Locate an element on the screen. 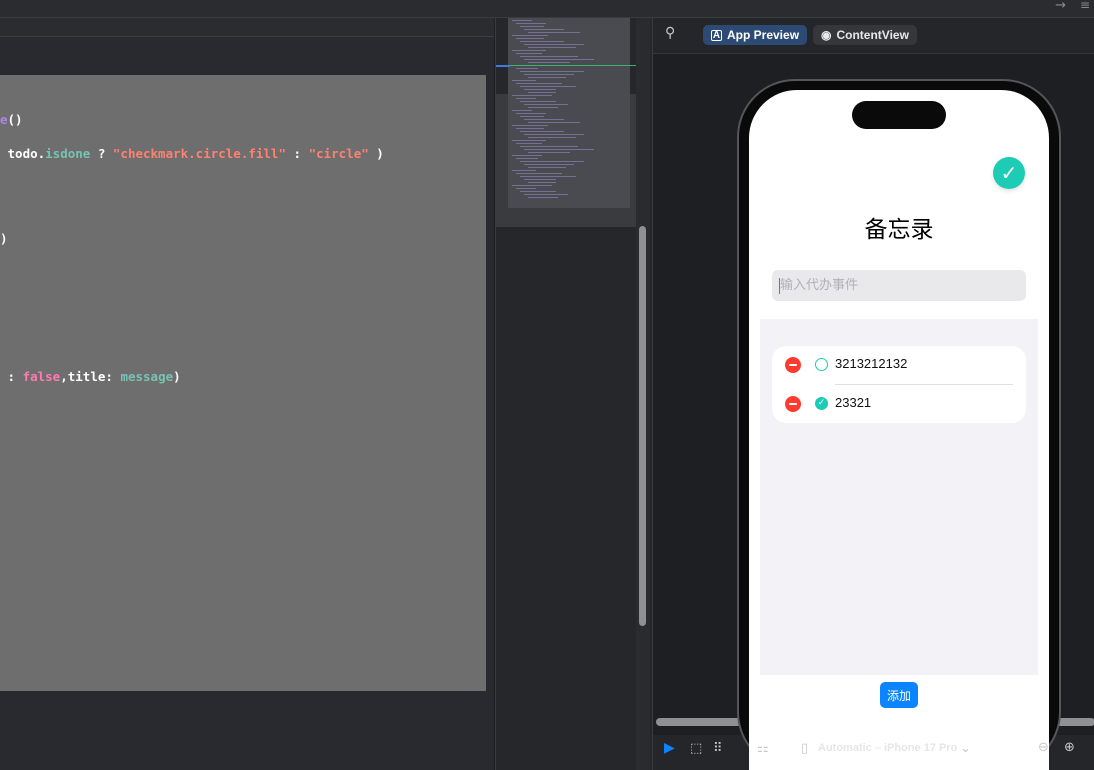 This screenshot has height=770, width=1094. minimap-position-marker is located at coordinates (503, 66).